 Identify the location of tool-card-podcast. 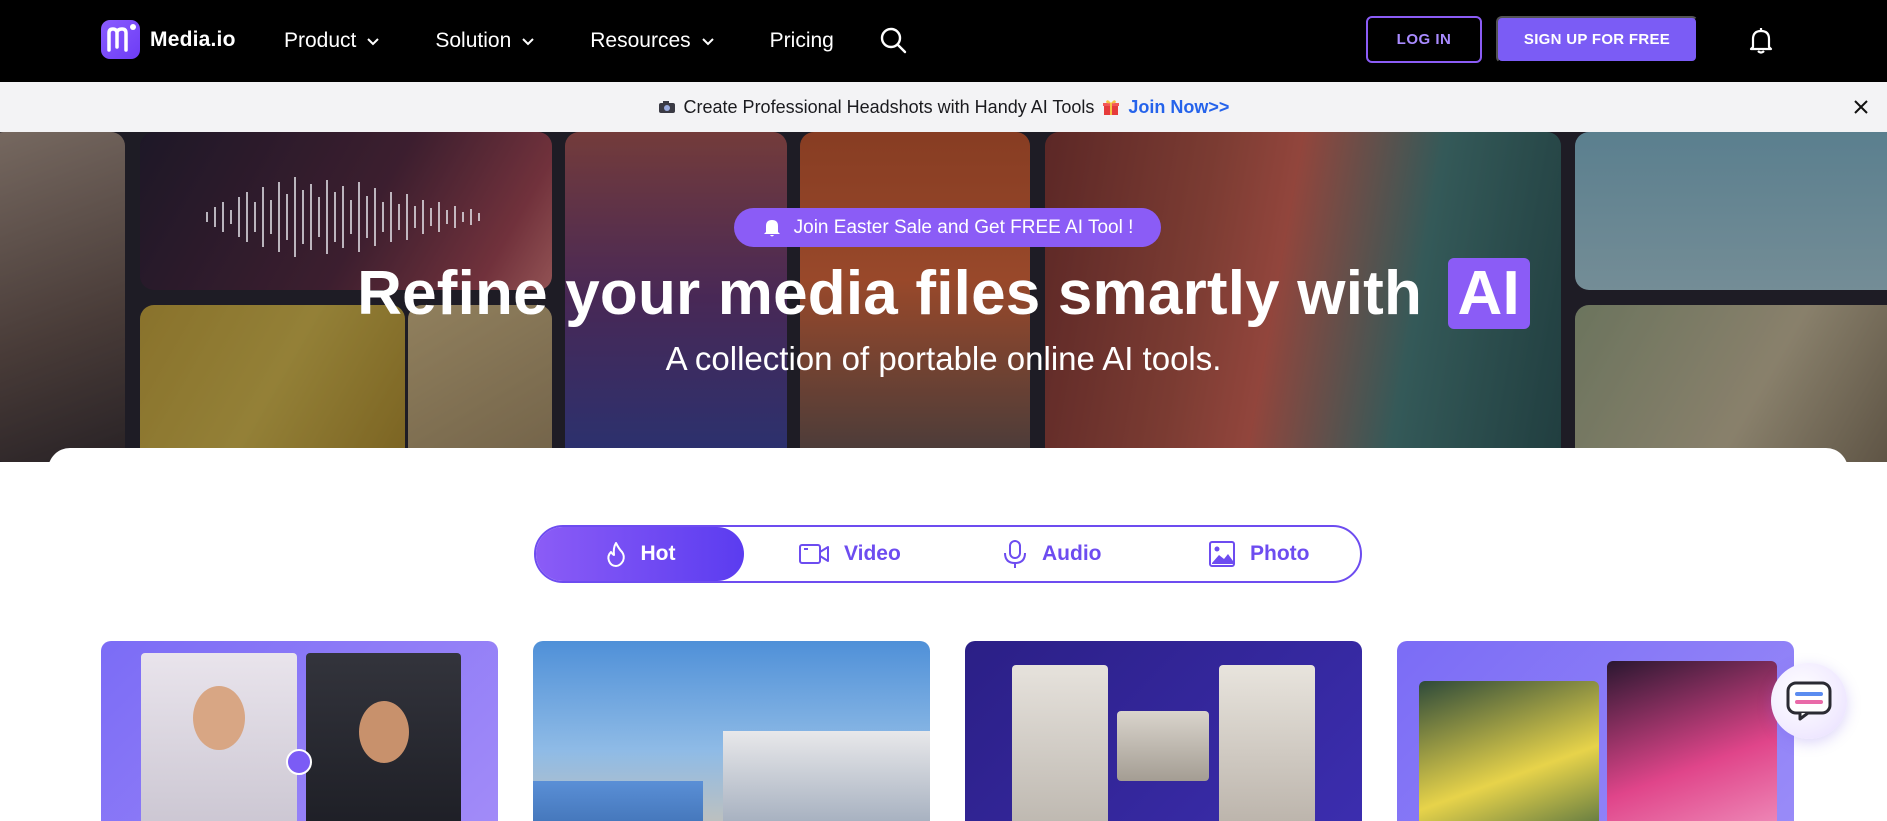
(1163, 731).